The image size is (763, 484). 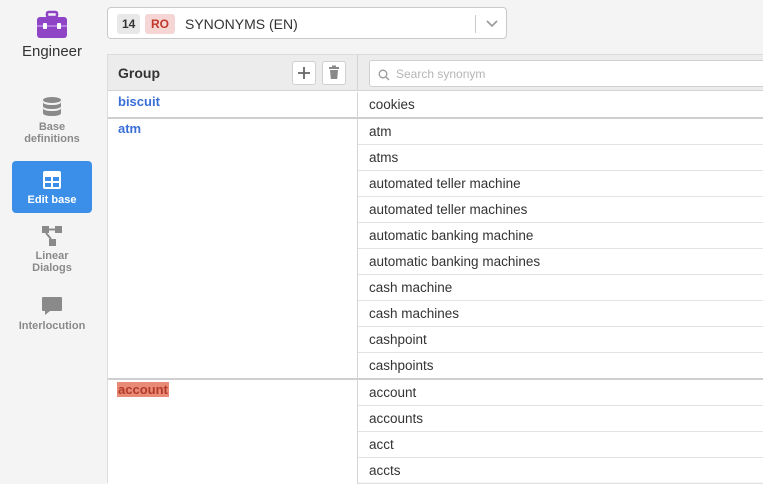 What do you see at coordinates (384, 157) in the screenshot?
I see `synonym-text: atms` at bounding box center [384, 157].